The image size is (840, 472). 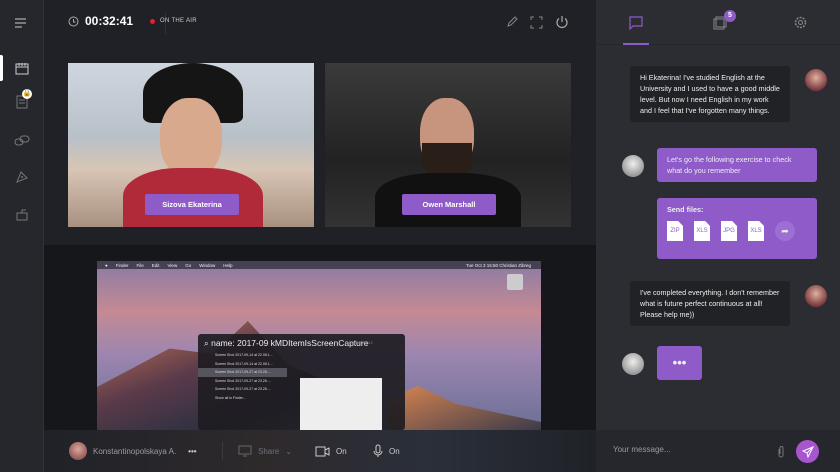 I want to click on paperclip-icon, so click(x=781, y=451).